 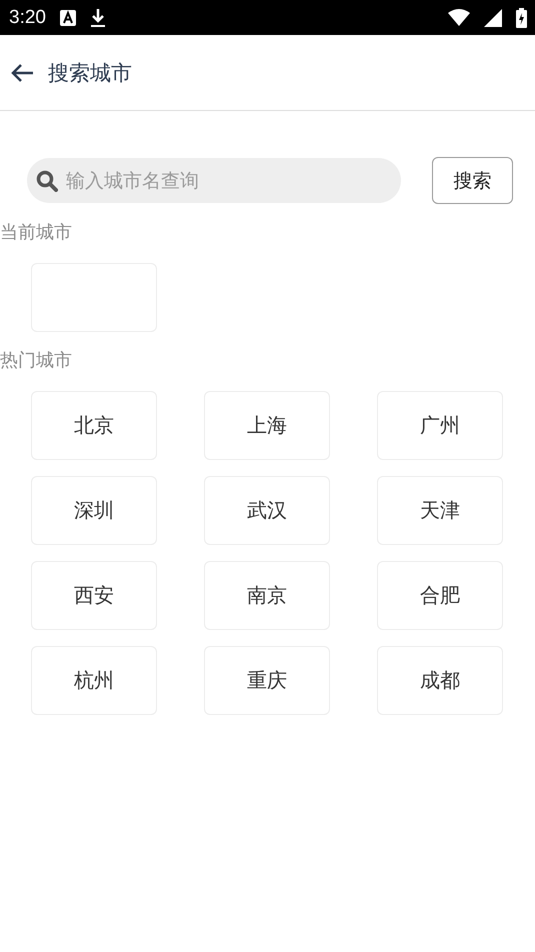 What do you see at coordinates (68, 18) in the screenshot?
I see `font-icon` at bounding box center [68, 18].